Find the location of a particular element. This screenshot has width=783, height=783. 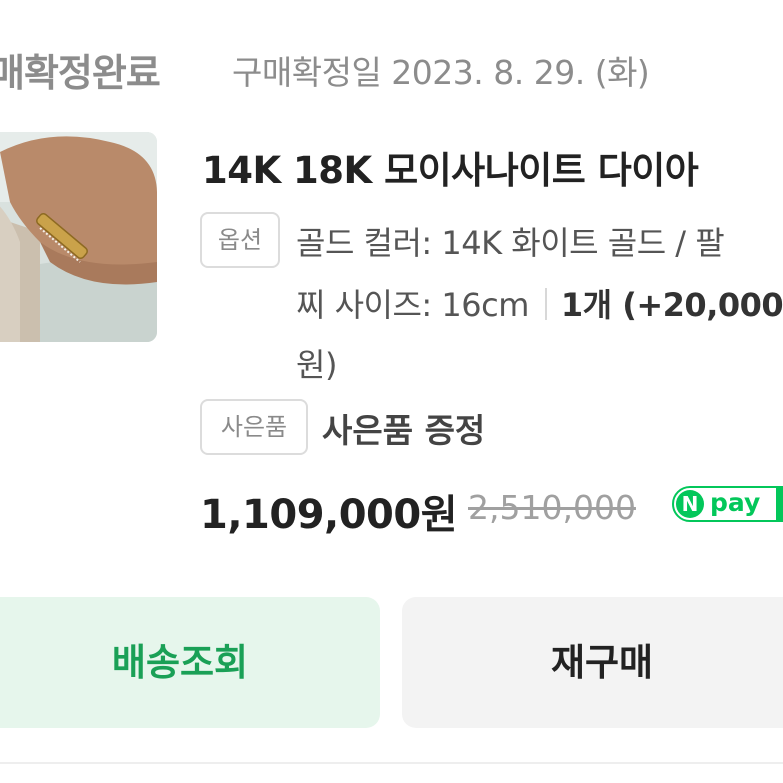

option-divider is located at coordinates (545, 304).